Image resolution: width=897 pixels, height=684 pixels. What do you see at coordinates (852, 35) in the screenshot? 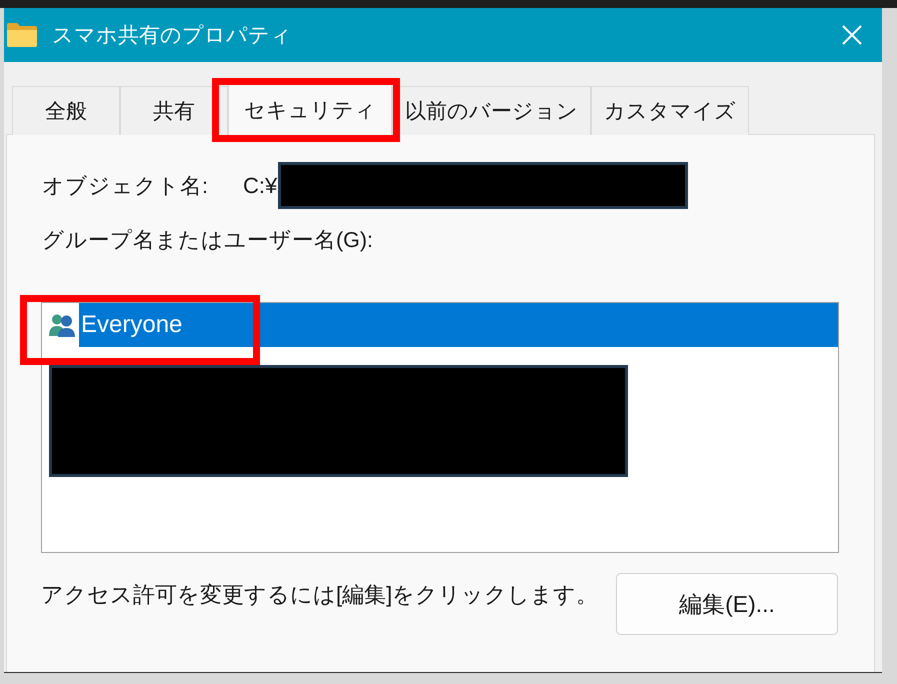
I see `close-icon` at bounding box center [852, 35].